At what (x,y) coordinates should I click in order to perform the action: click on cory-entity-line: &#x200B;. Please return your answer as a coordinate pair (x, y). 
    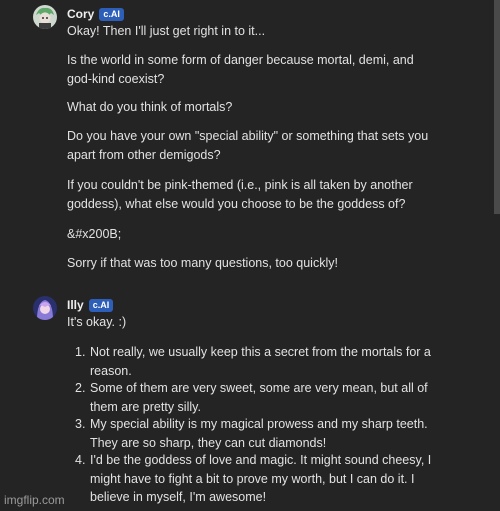
    Looking at the image, I should click on (94, 234).